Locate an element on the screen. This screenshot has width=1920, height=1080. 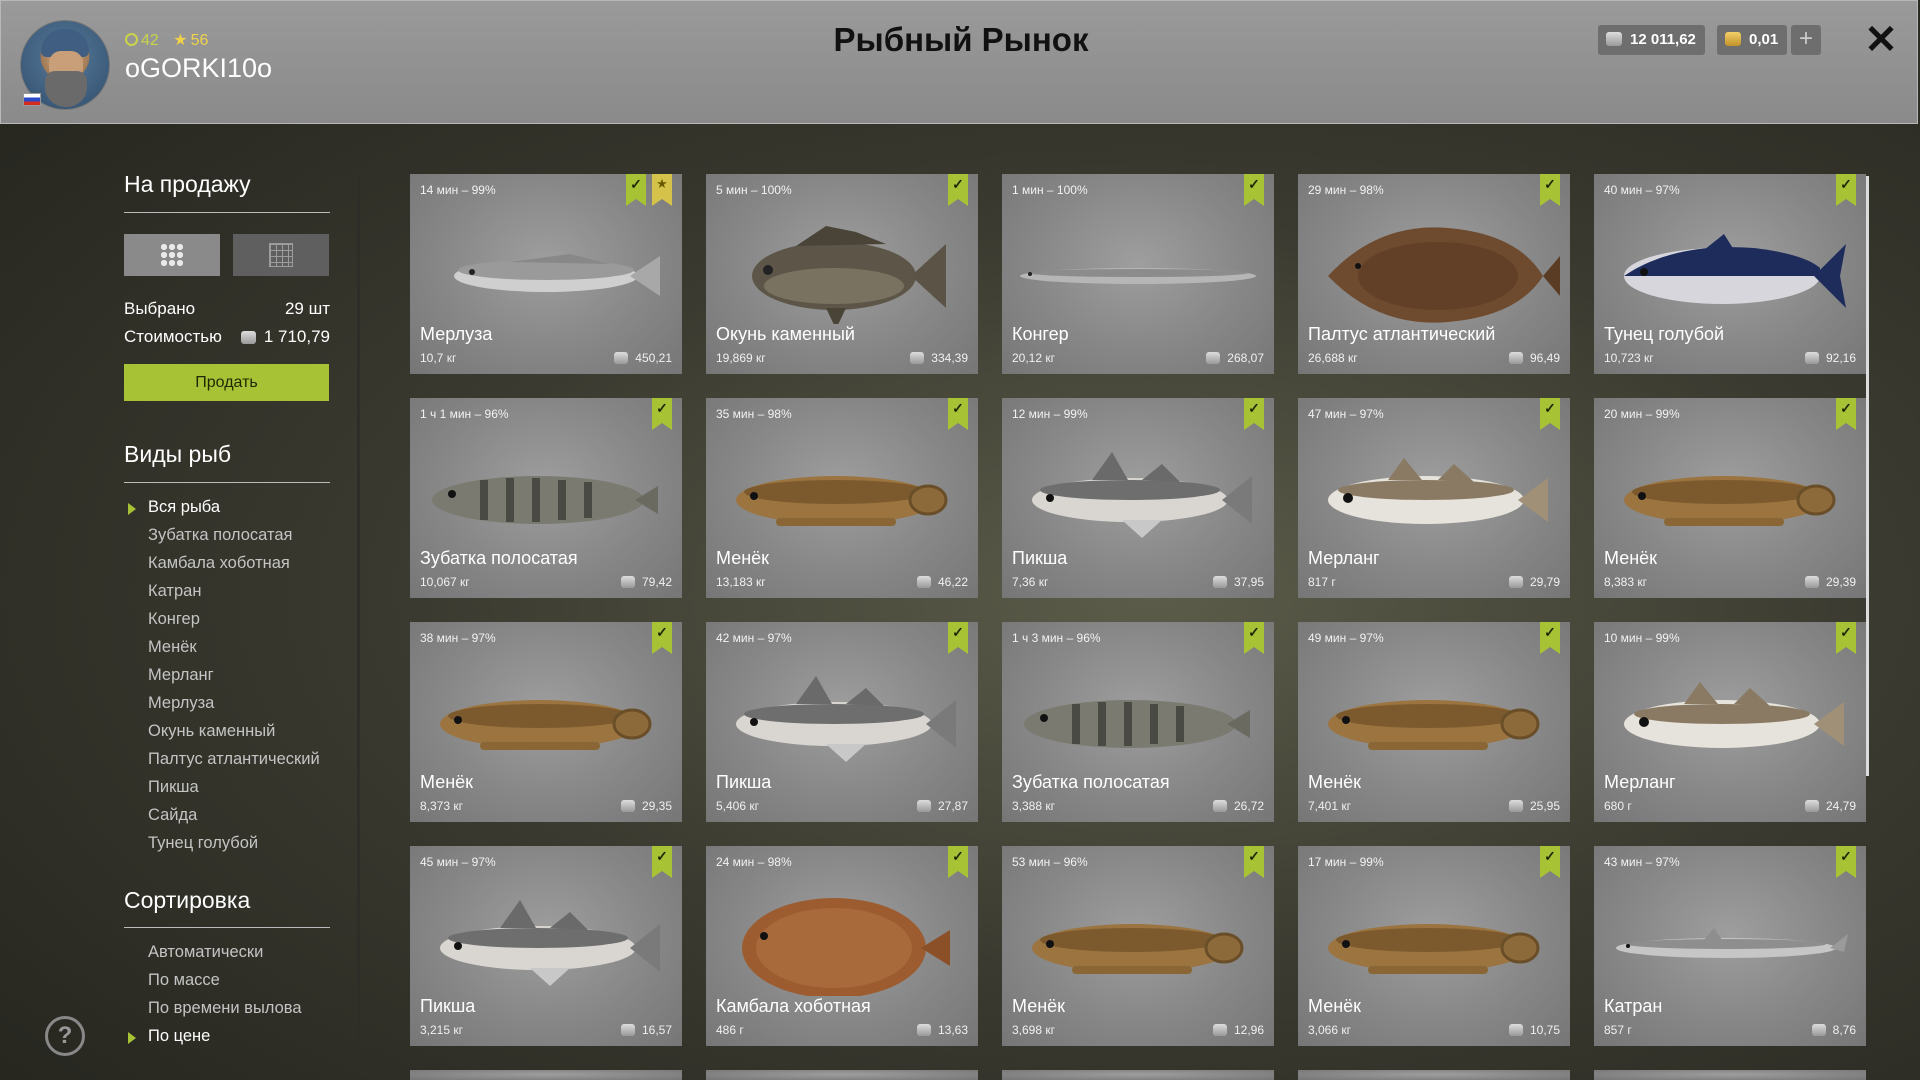
gold-balance: 0,01 is located at coordinates (1752, 40).